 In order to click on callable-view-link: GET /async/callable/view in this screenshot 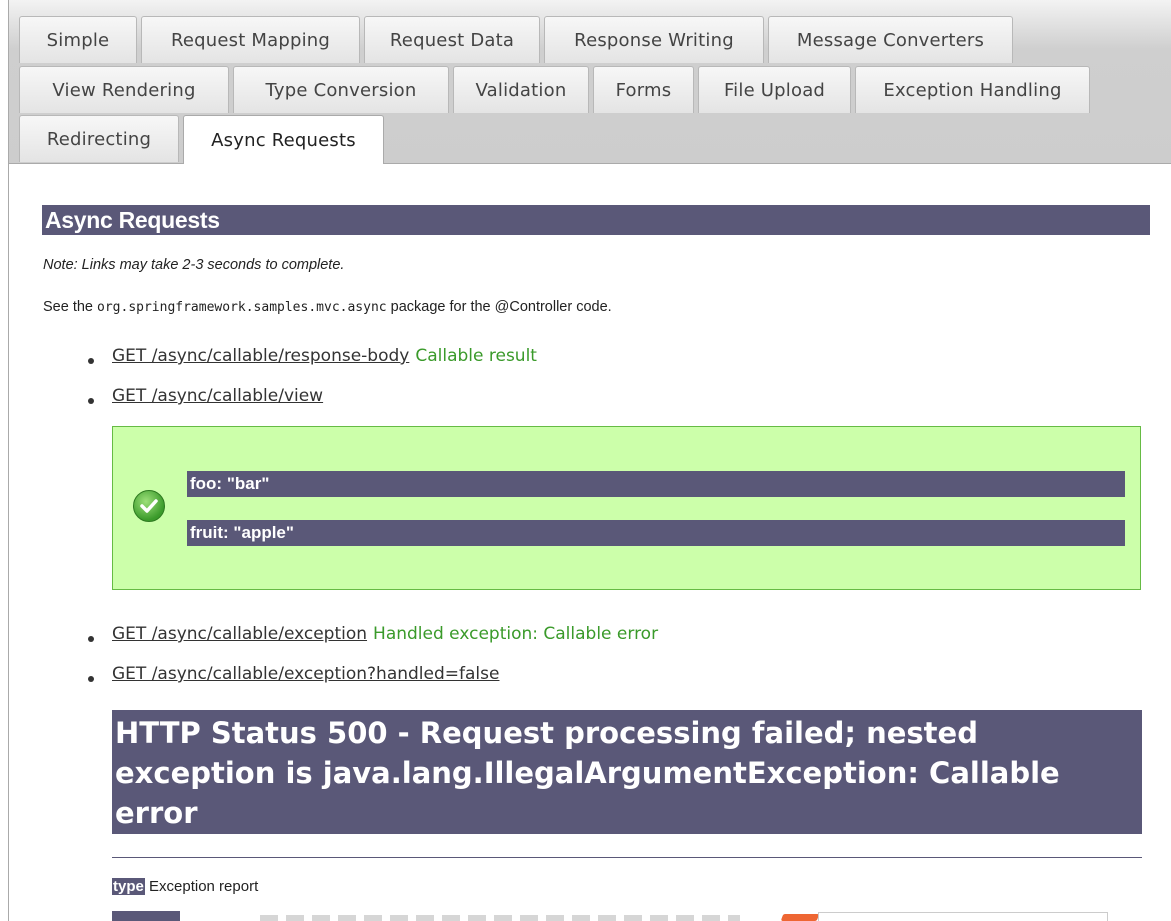, I will do `click(217, 396)`.